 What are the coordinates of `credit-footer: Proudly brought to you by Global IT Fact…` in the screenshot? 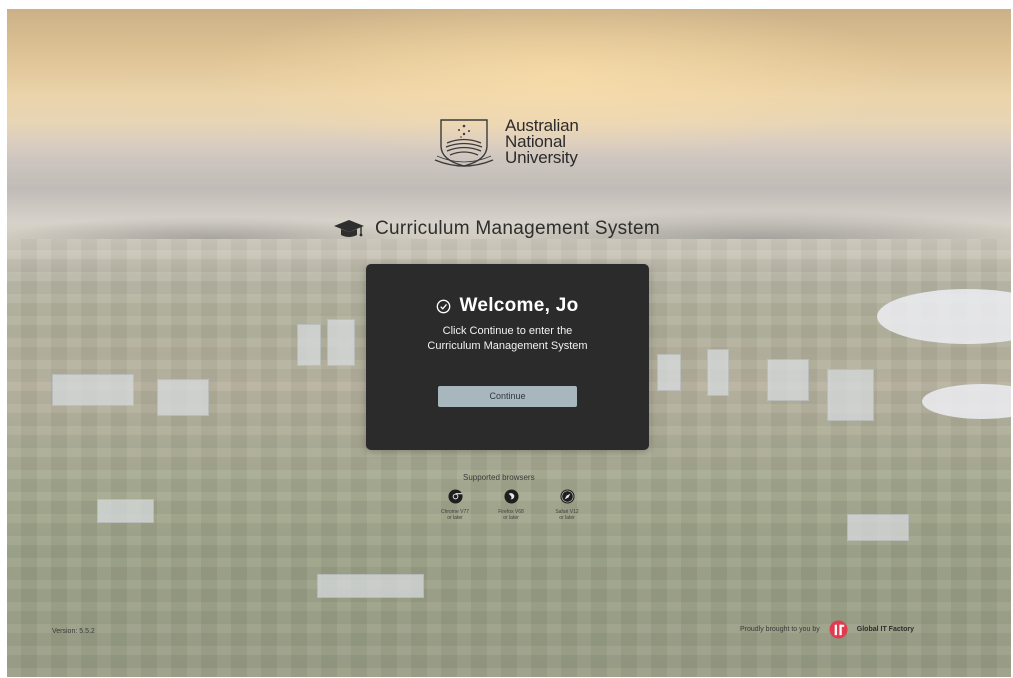 It's located at (827, 629).